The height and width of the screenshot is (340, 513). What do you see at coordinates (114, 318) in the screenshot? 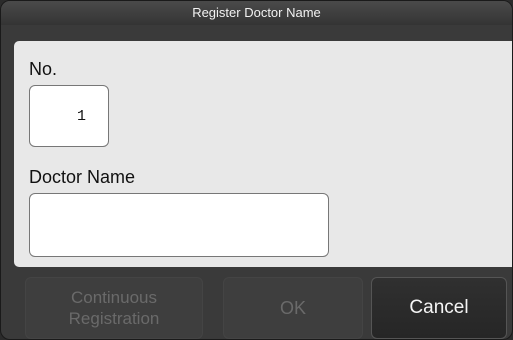
I see `continuous-registration-line2: Registration` at bounding box center [114, 318].